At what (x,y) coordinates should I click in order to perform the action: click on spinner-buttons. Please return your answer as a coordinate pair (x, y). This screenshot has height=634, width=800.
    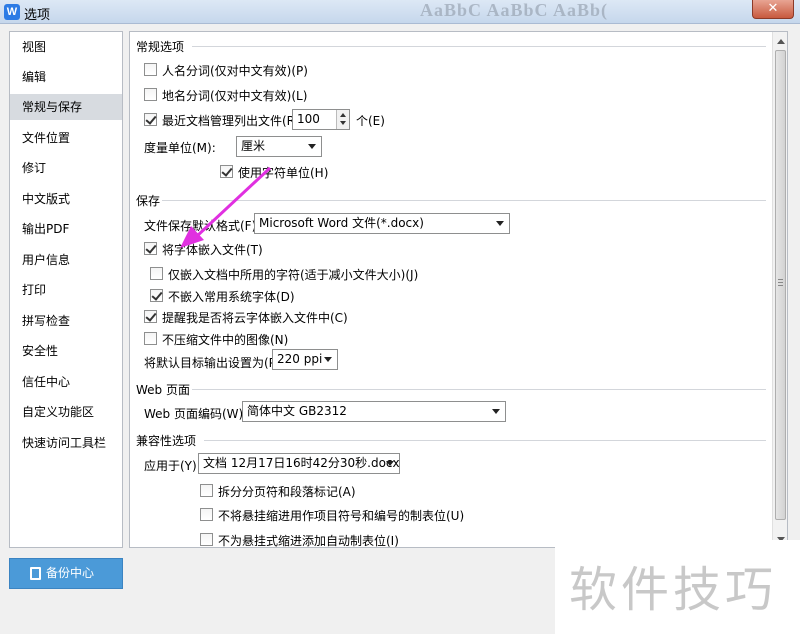
    Looking at the image, I should click on (342, 119).